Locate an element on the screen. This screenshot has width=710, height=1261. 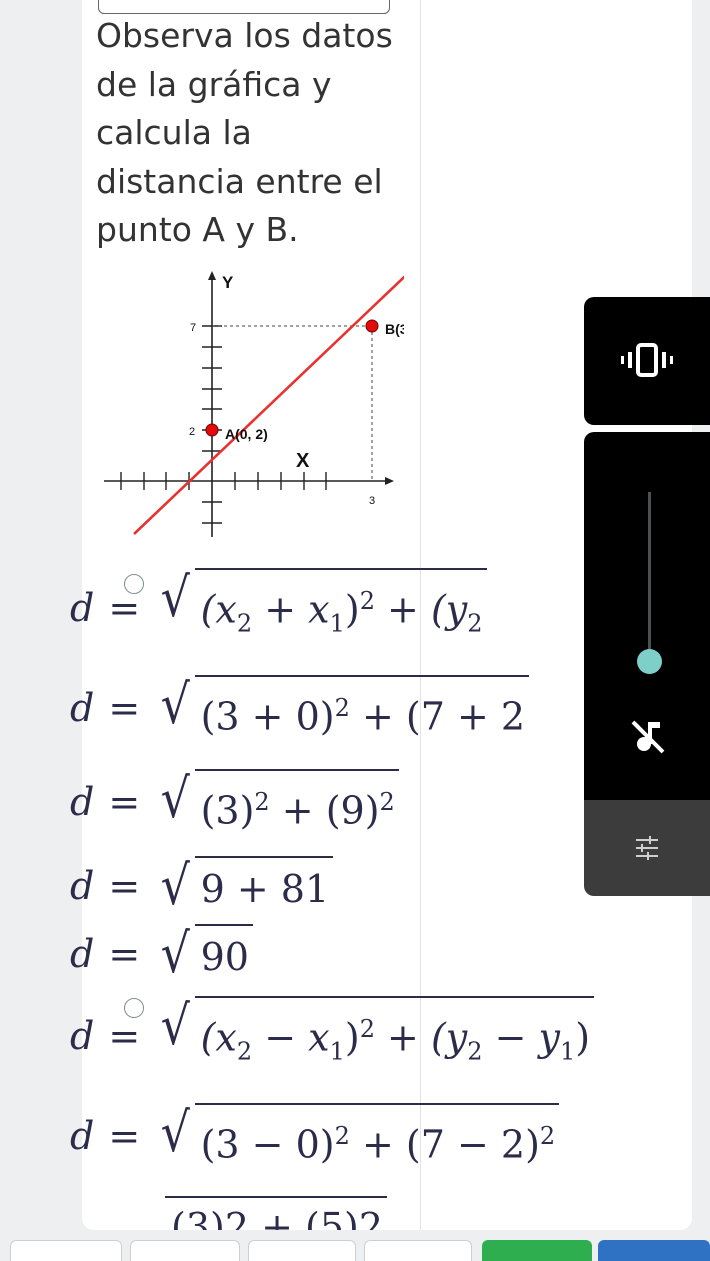
option-2-line-2: d = √ (3 − 0)2 + (7 − 2)2 is located at coordinates (315, 1134).